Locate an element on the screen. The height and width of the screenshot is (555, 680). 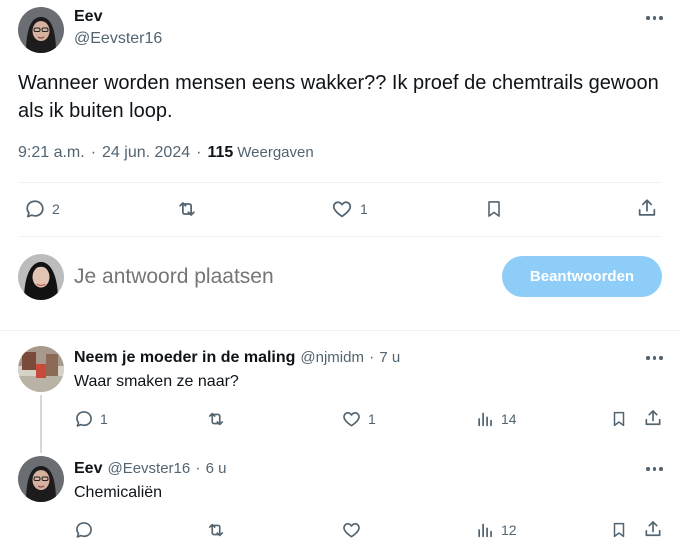
reply-header: Eev @Eevster16 · 6 u is located at coordinates (150, 469).